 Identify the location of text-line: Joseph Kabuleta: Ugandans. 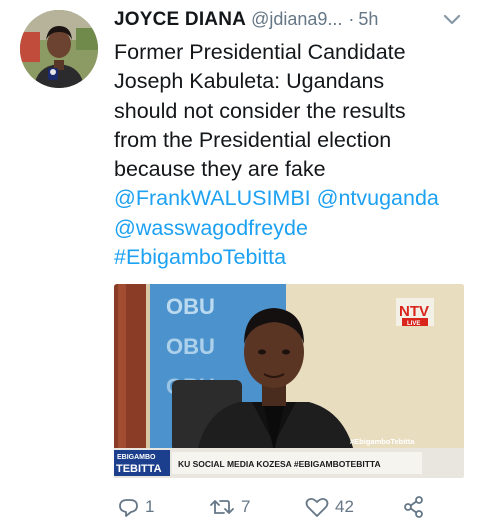
(249, 81).